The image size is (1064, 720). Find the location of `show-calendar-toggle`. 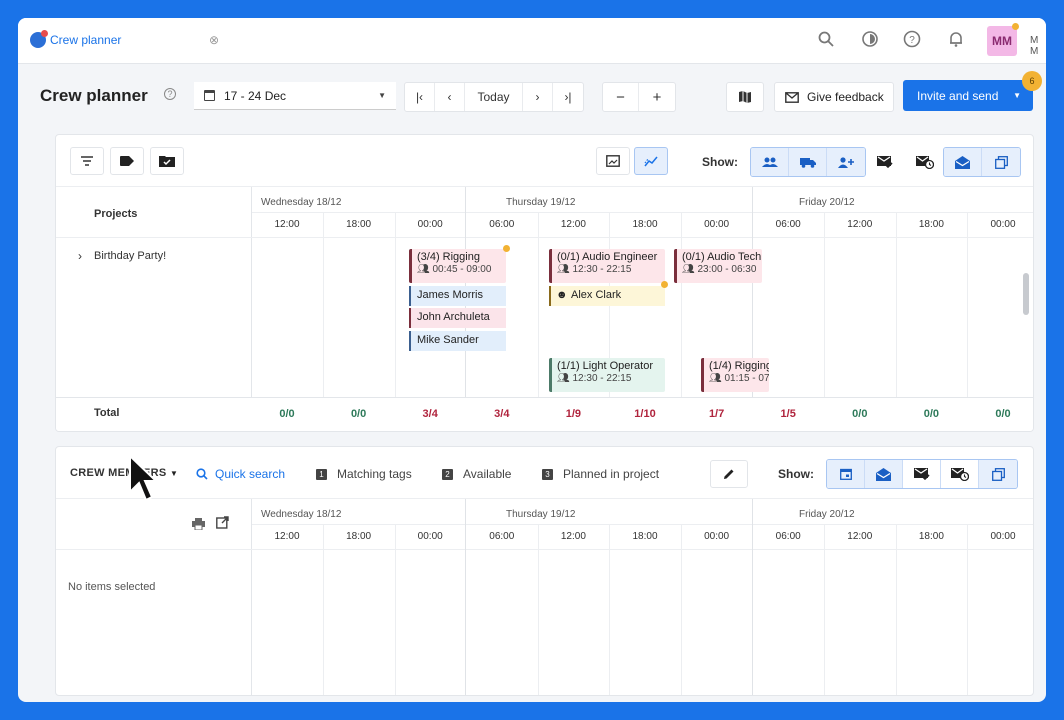

show-calendar-toggle is located at coordinates (846, 474).